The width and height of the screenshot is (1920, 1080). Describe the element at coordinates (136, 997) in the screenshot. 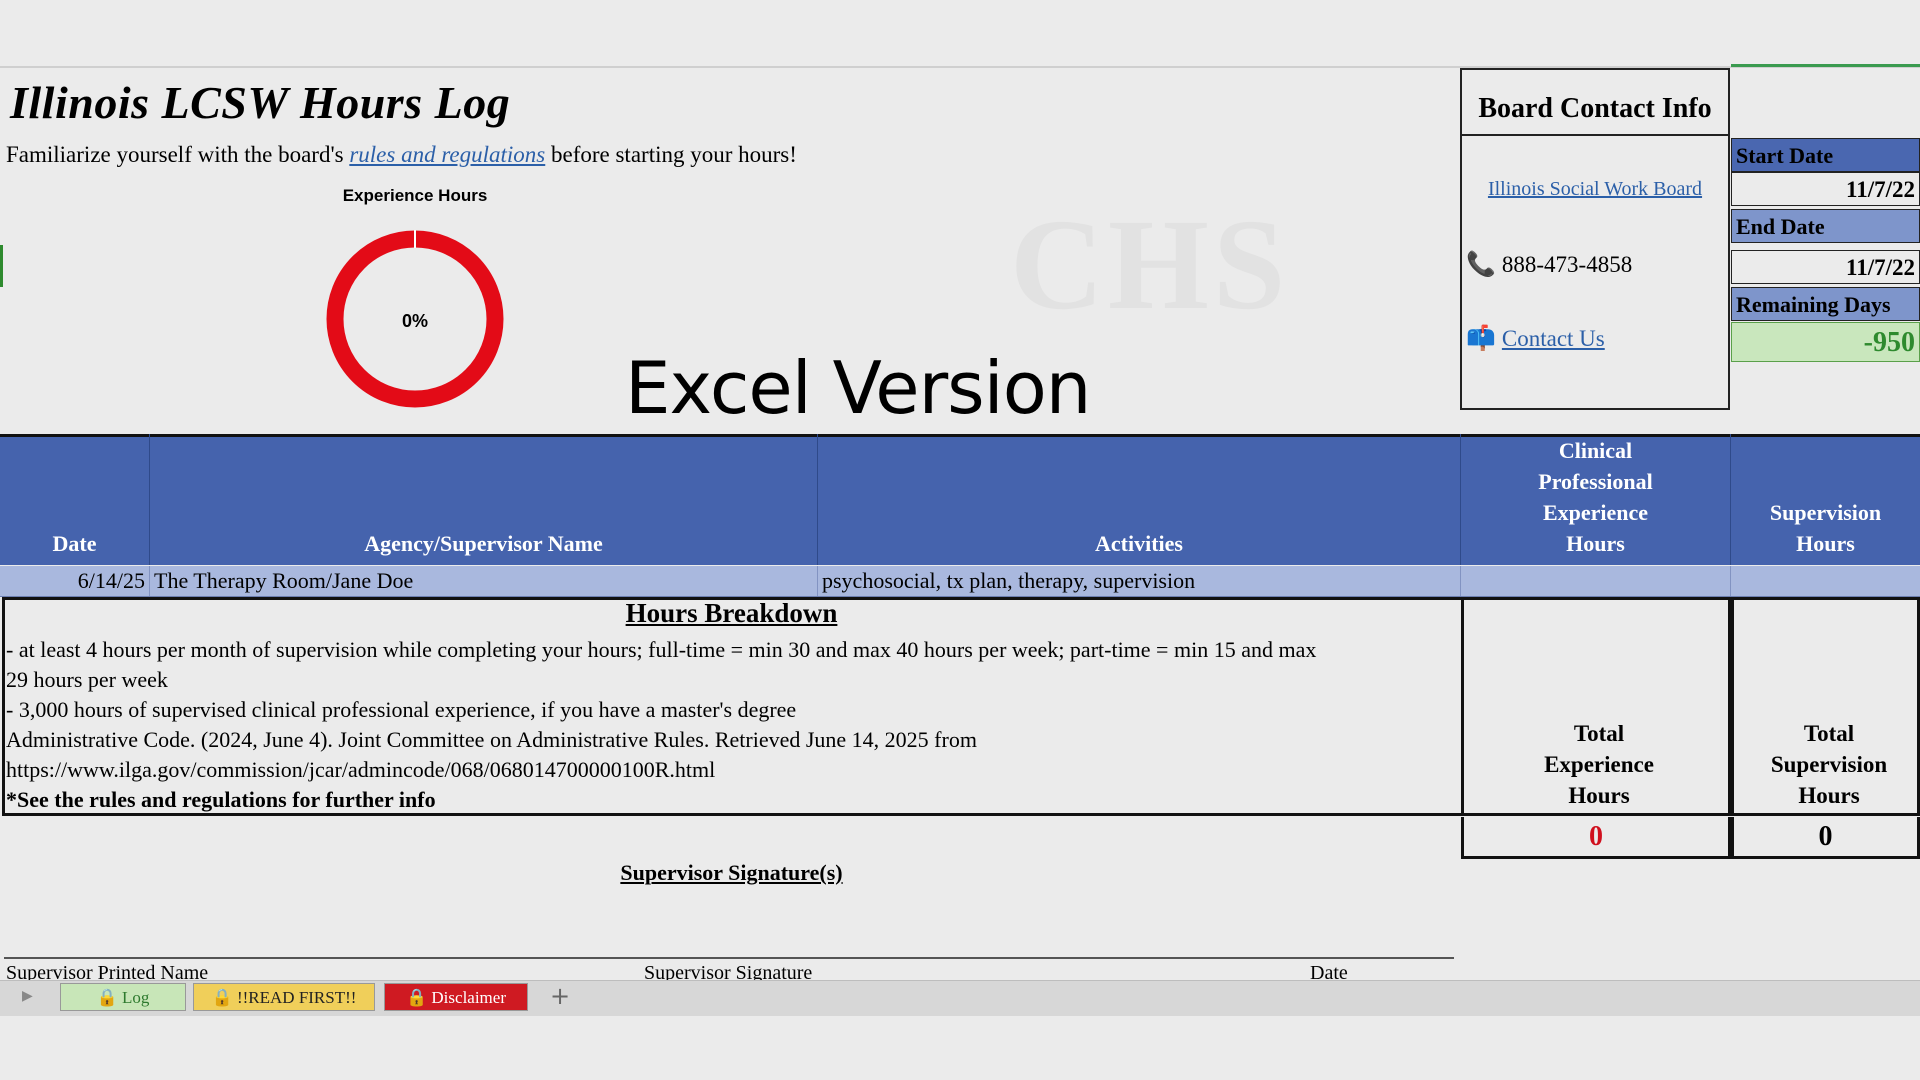

I see `tab-label: Log` at that location.